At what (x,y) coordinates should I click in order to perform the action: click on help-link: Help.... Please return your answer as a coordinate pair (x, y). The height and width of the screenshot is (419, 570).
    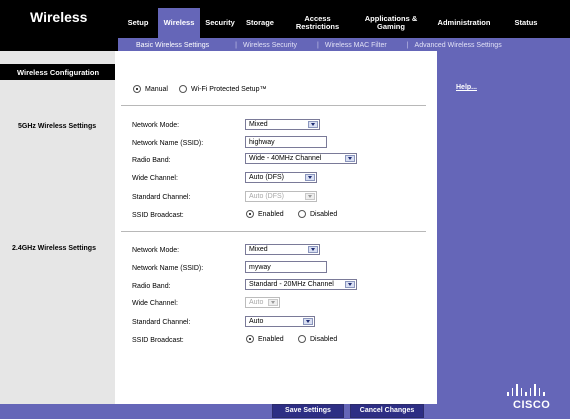
    Looking at the image, I should click on (466, 87).